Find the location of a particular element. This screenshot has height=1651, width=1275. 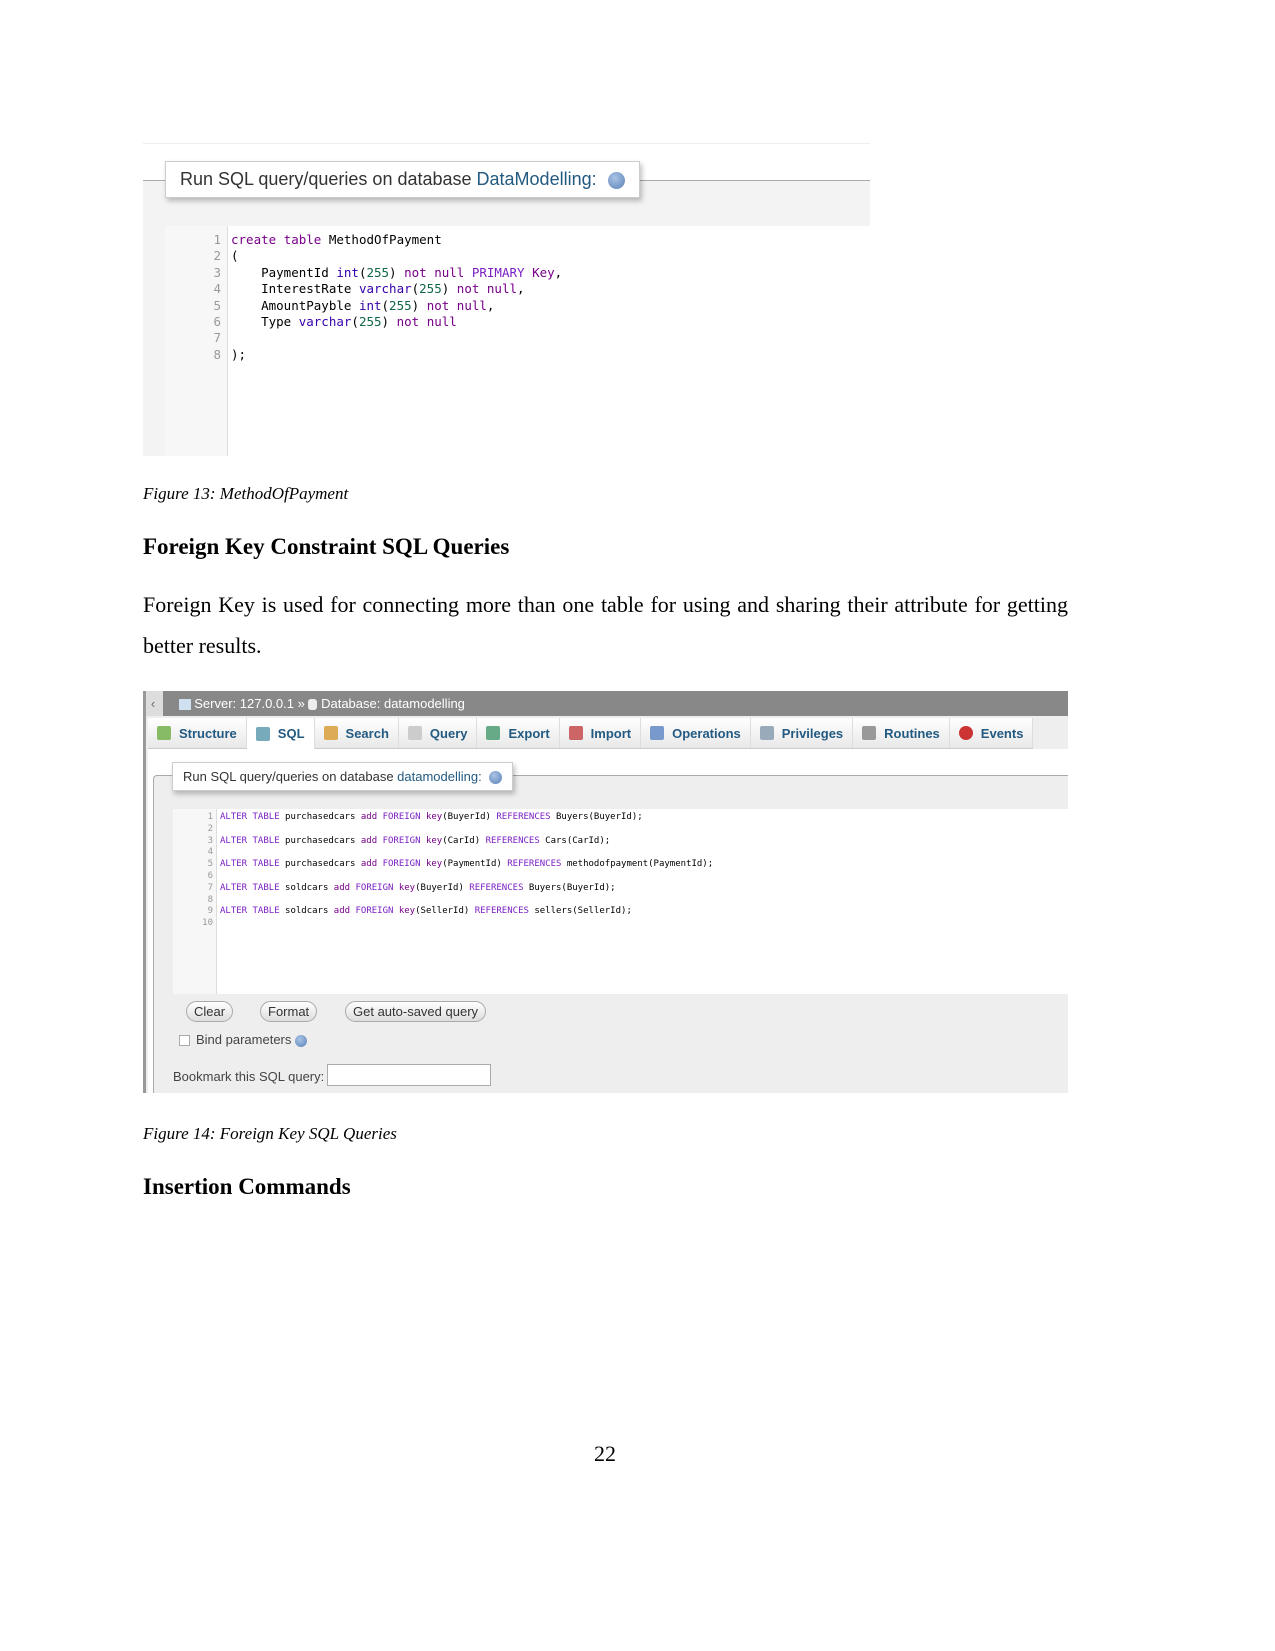

tab-query: Query is located at coordinates (438, 733).